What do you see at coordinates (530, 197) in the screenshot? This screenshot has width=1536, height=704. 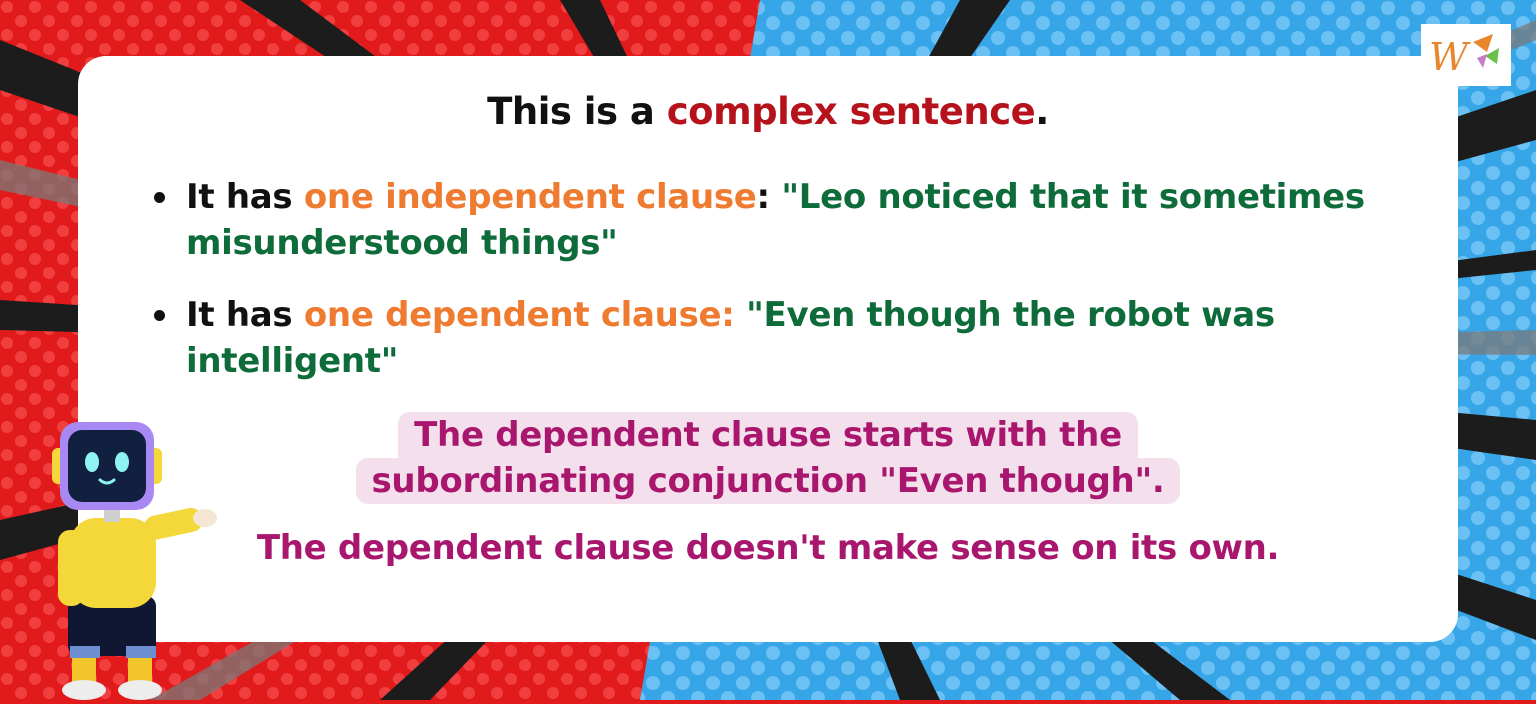 I see `clause-label: one independent clause` at bounding box center [530, 197].